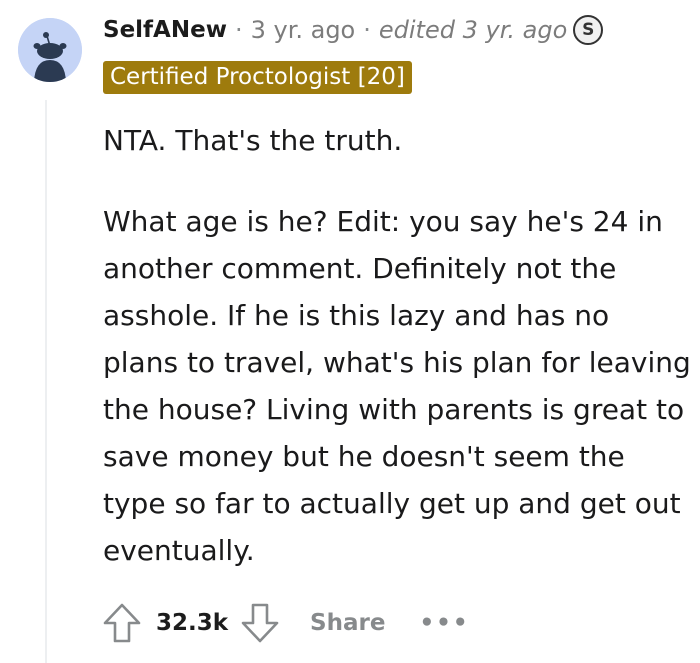 The width and height of the screenshot is (700, 663). I want to click on comment-paragraph: NTA. That's the truth., so click(253, 140).